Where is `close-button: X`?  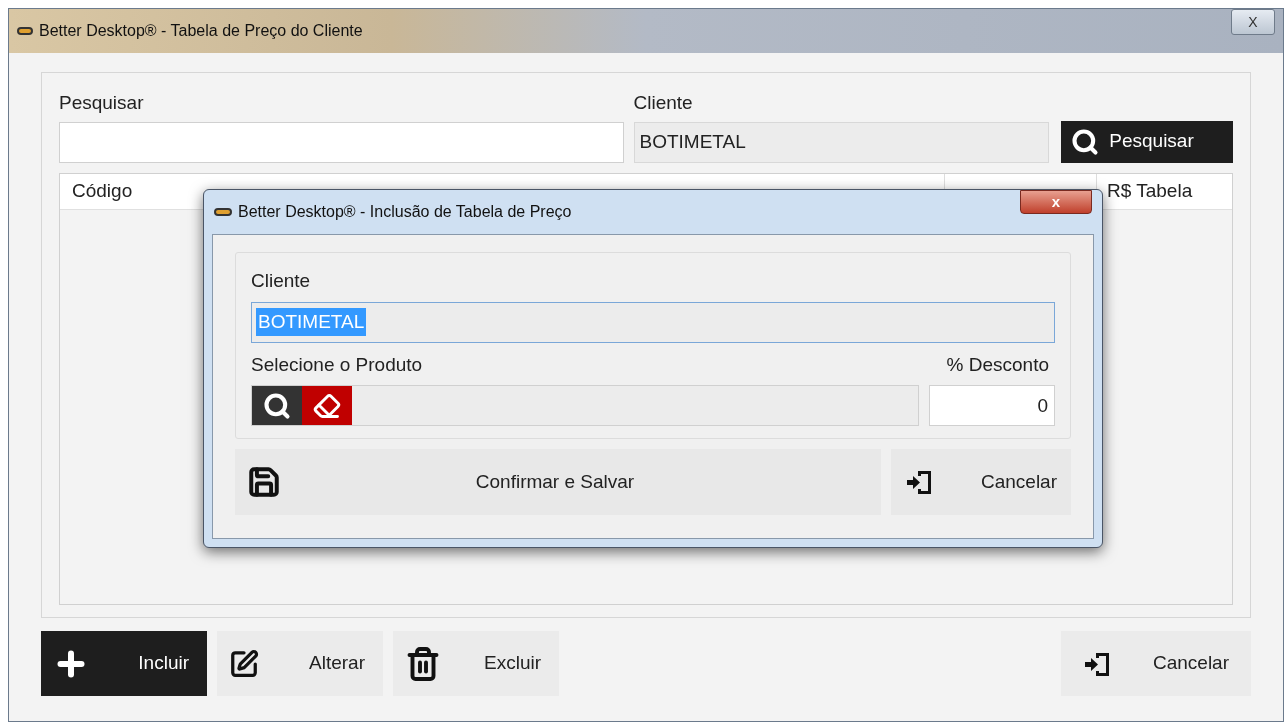
close-button: X is located at coordinates (1253, 22).